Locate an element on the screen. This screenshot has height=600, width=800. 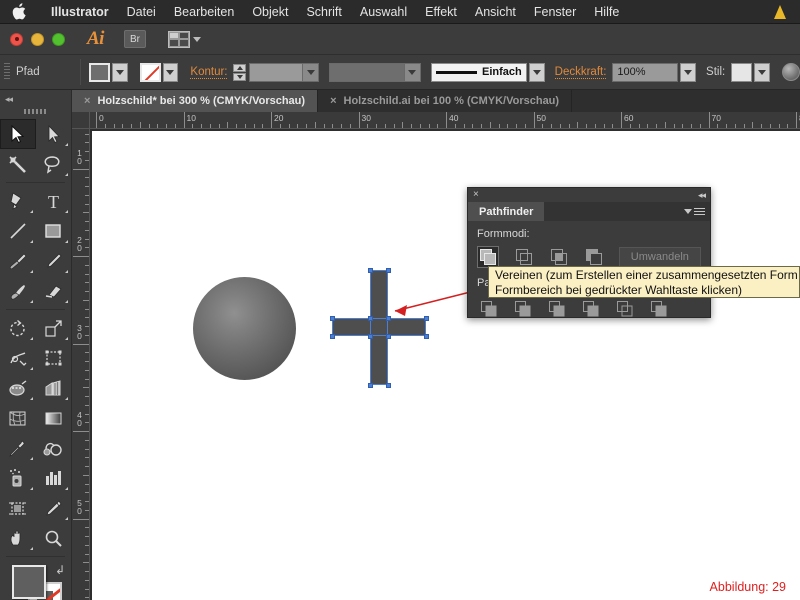
eyedropper-tool is located at coordinates (18, 448).